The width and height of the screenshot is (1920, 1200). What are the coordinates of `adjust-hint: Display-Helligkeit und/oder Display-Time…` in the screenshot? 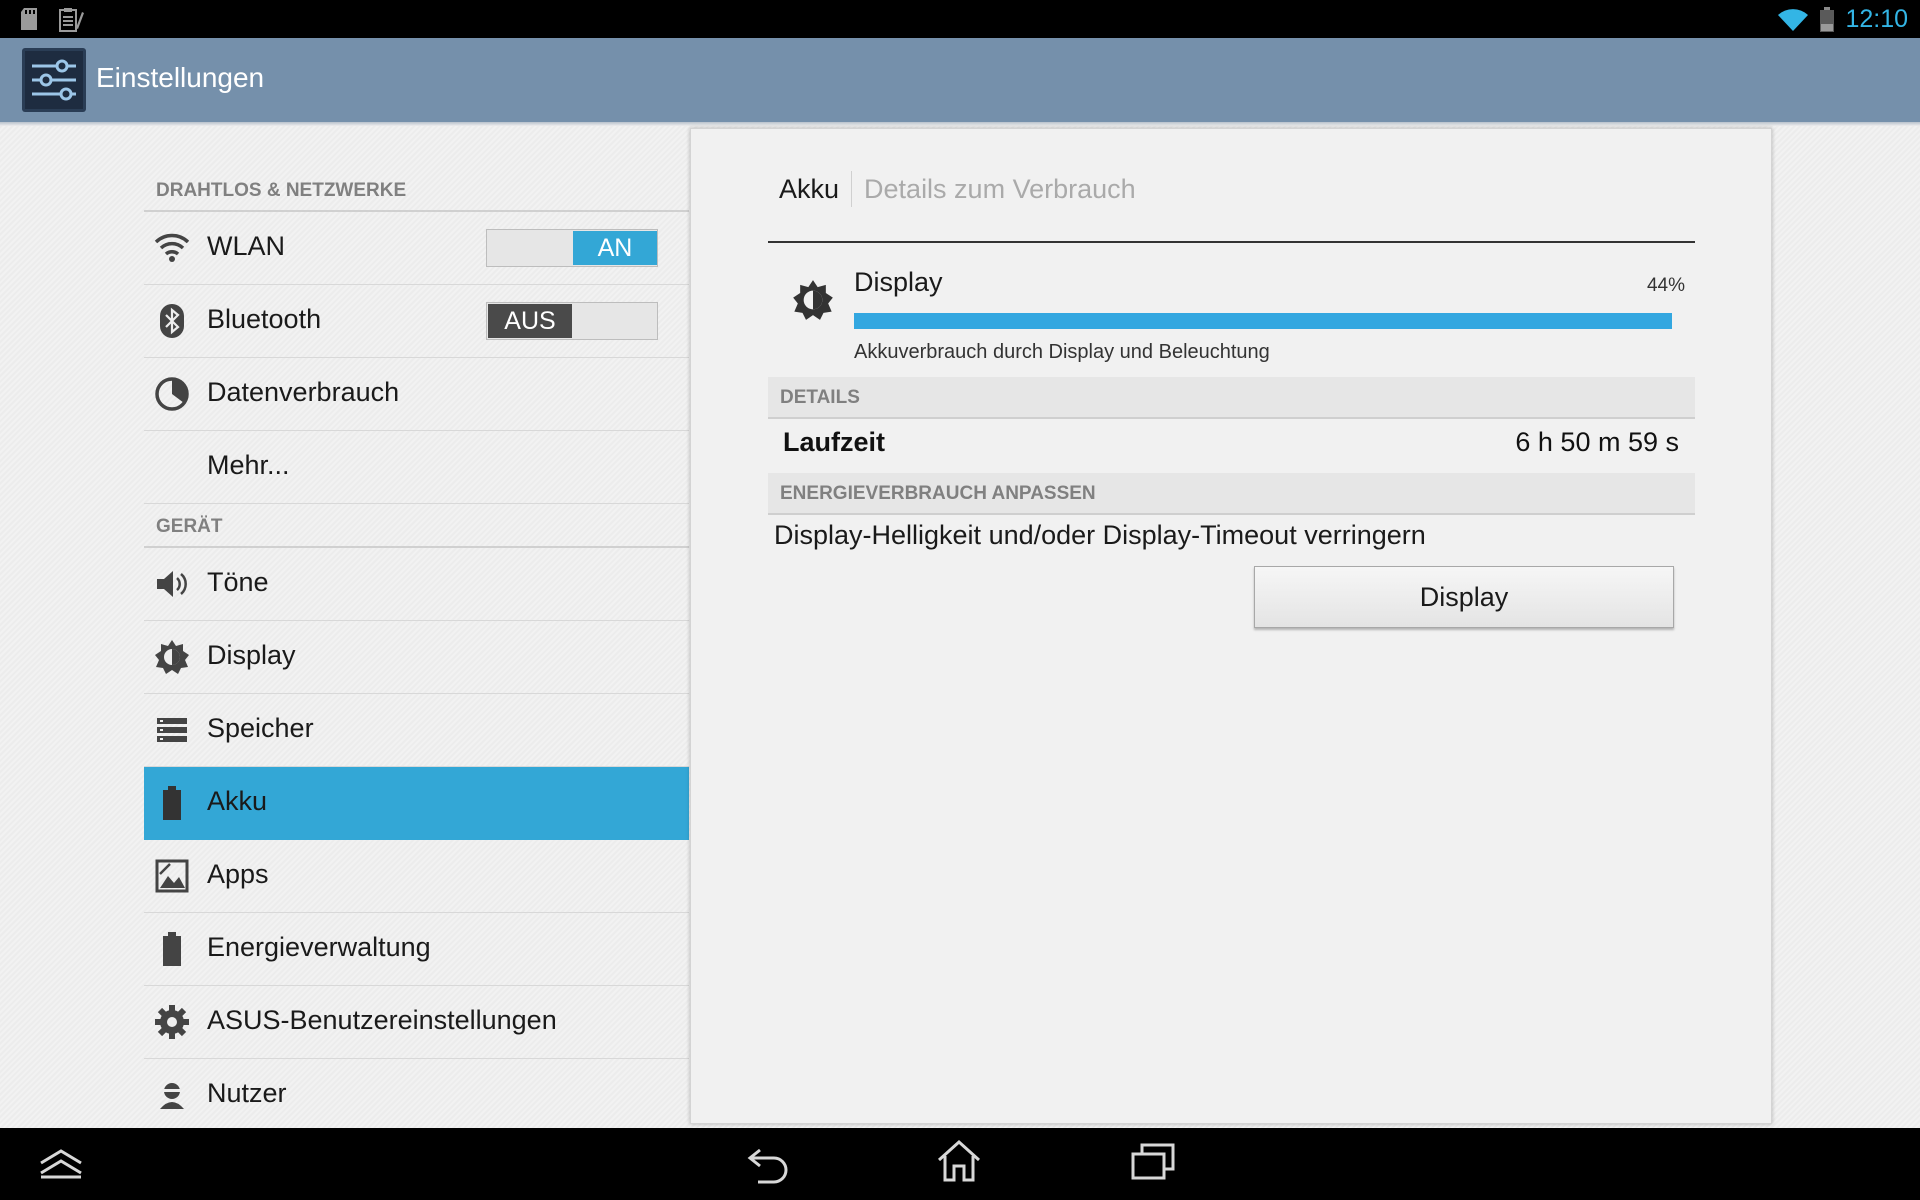 It's located at (1100, 535).